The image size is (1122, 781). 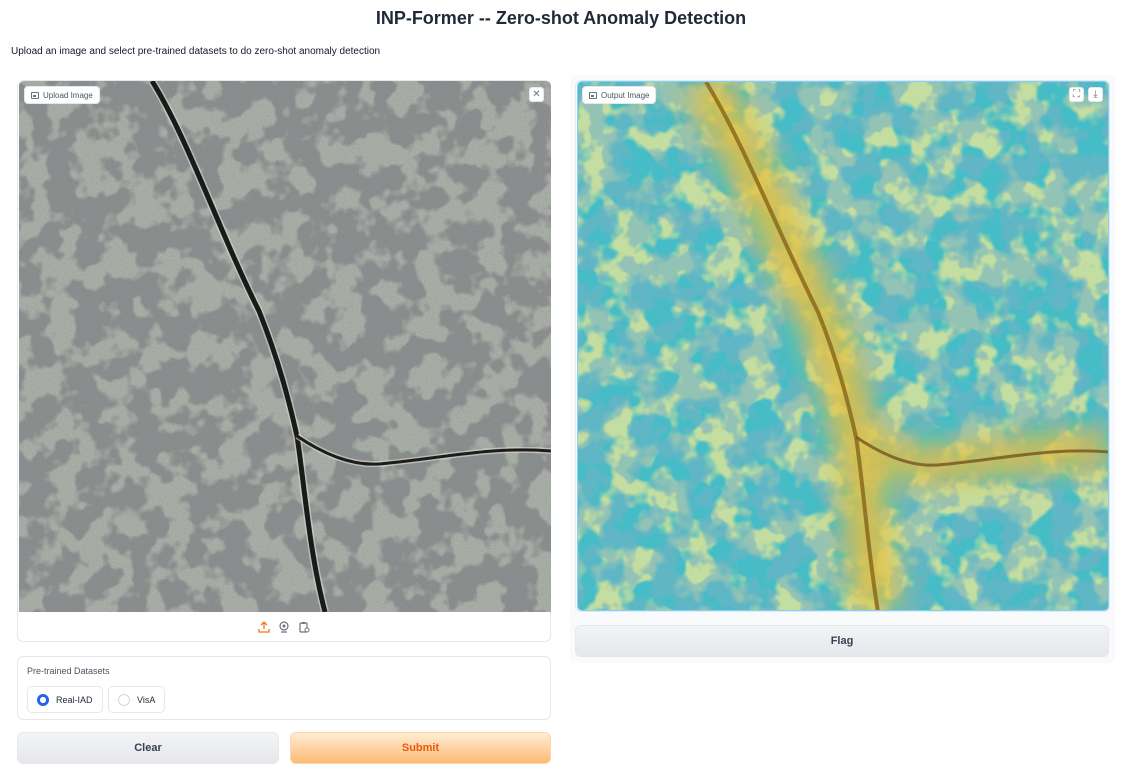 What do you see at coordinates (68, 95) in the screenshot?
I see `upload-image-label-text: Upload Image` at bounding box center [68, 95].